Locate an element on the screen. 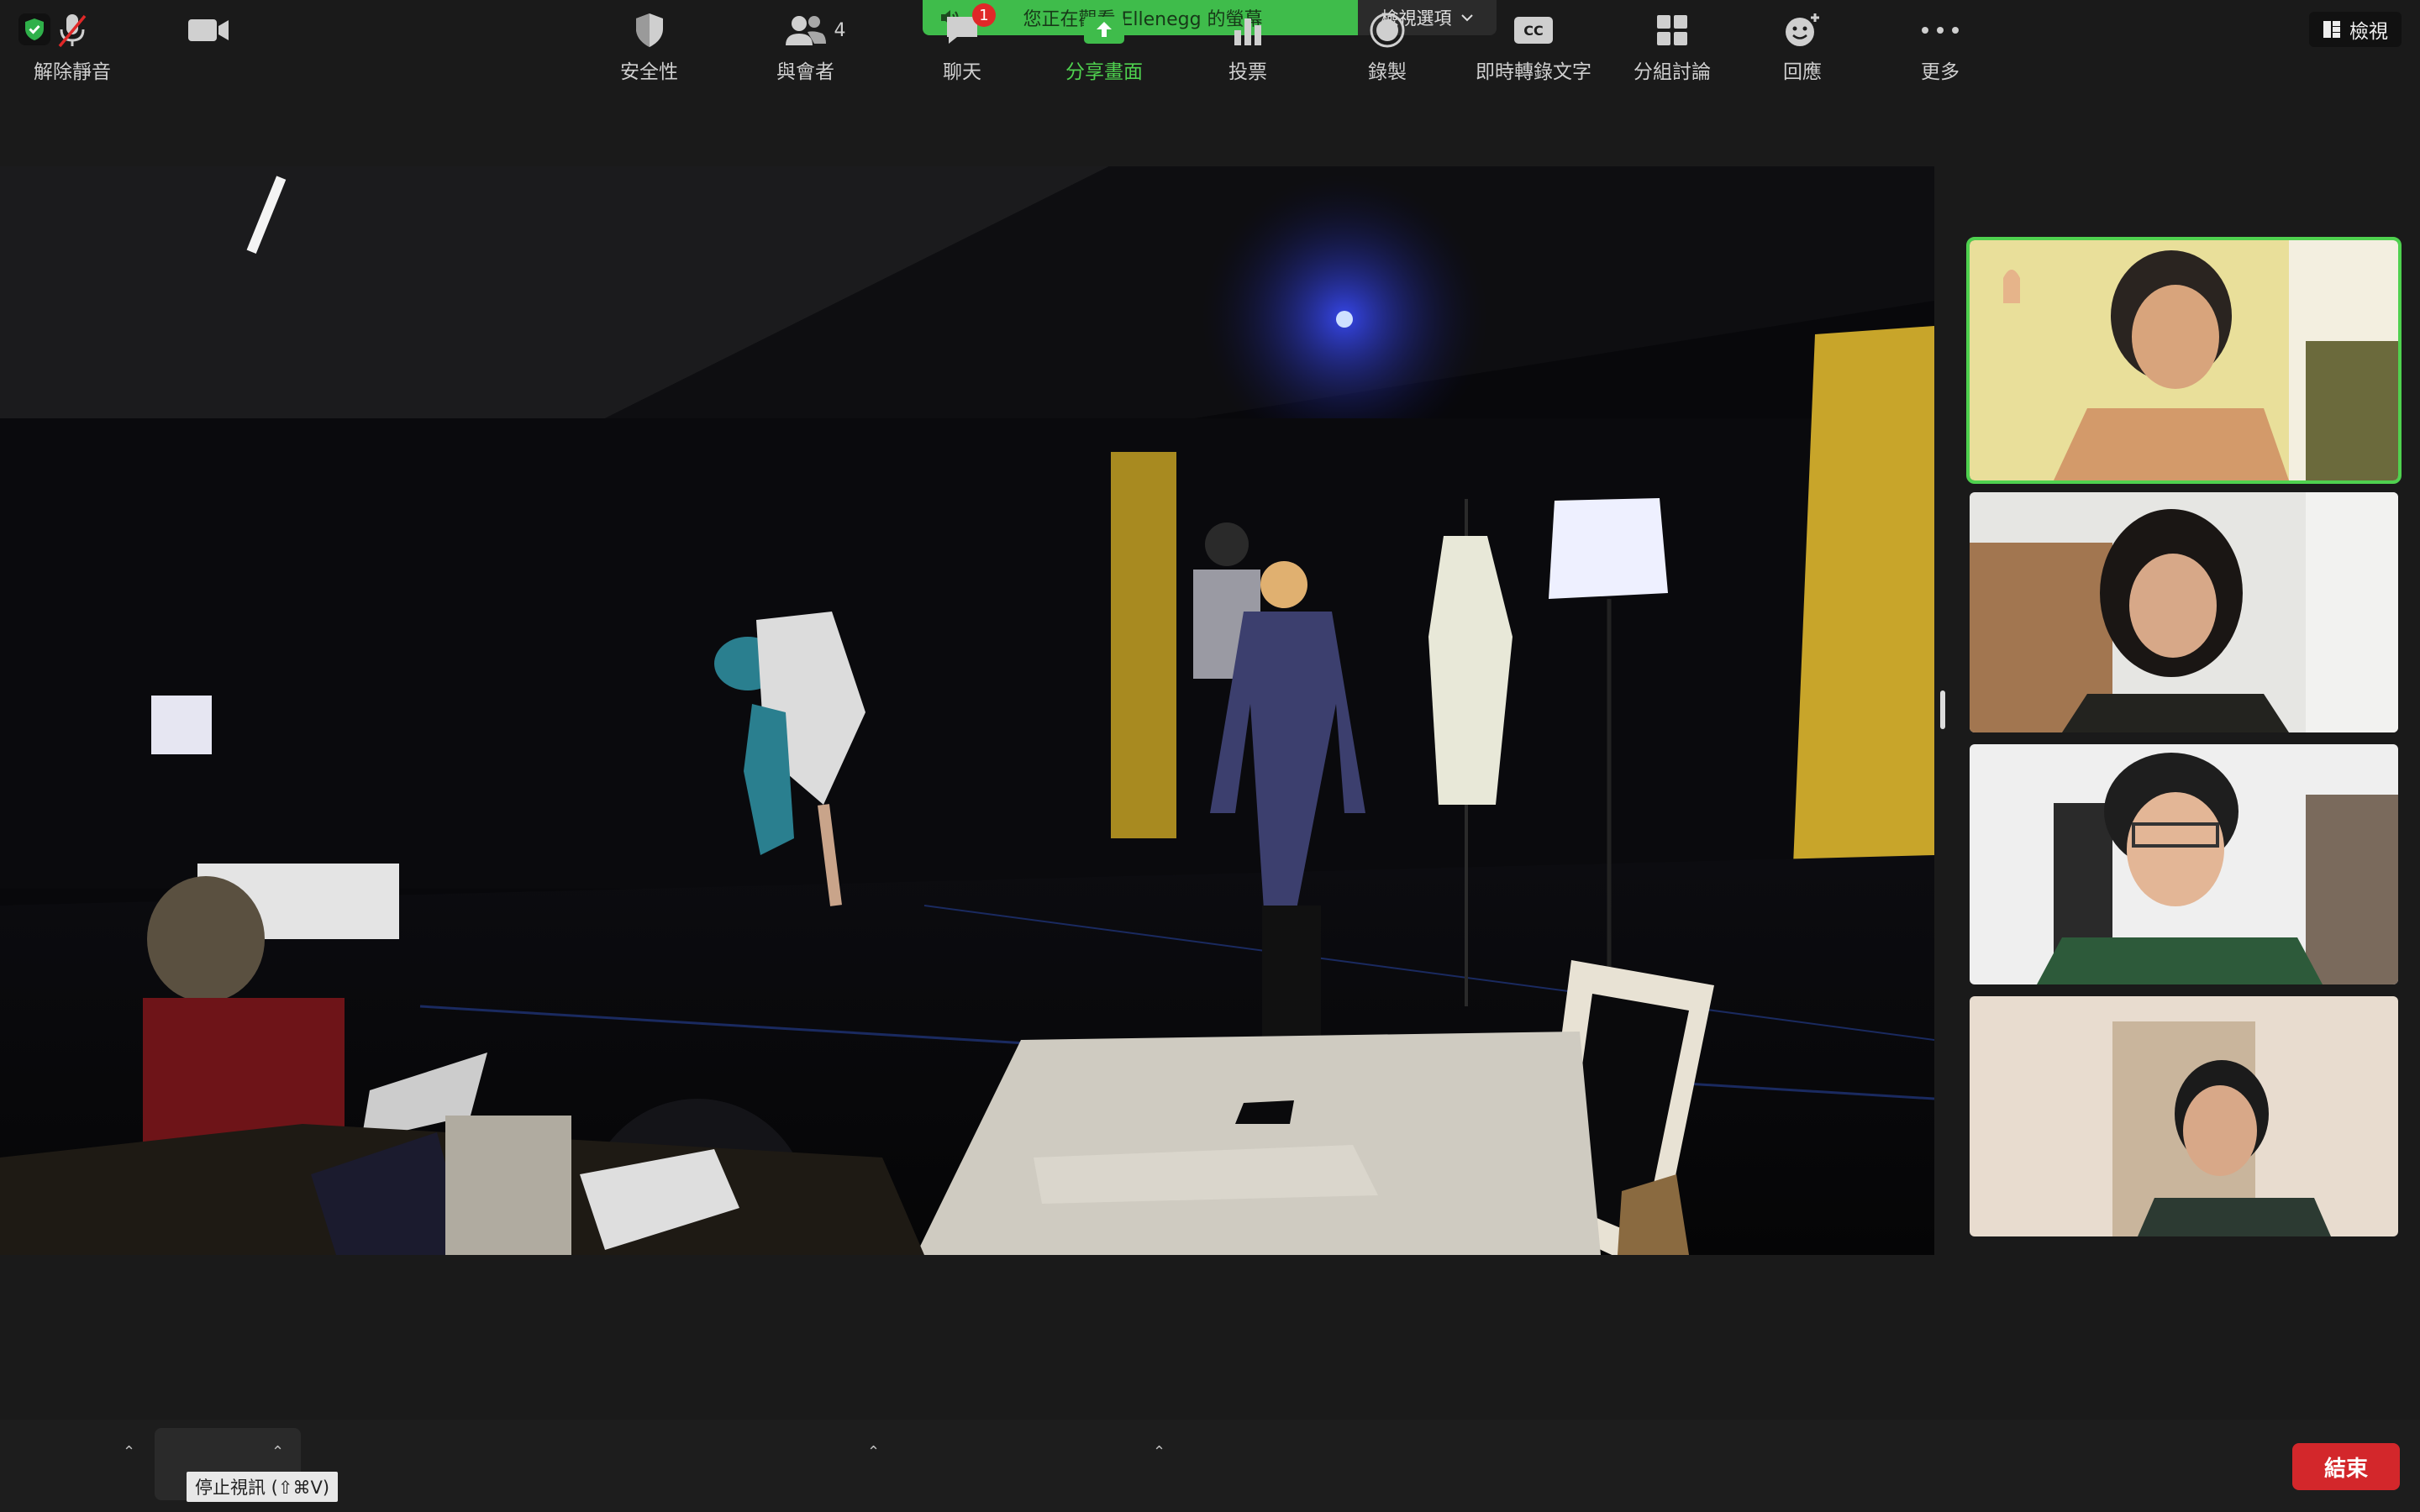 Image resolution: width=2420 pixels, height=1512 pixels. live-transcript-button: CC 即時轉錄文字 is located at coordinates (1533, 47).